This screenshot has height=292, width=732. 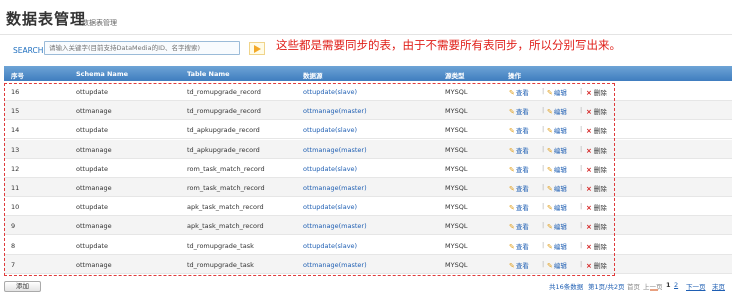 I want to click on column-header-source: 数据源, so click(x=313, y=76).